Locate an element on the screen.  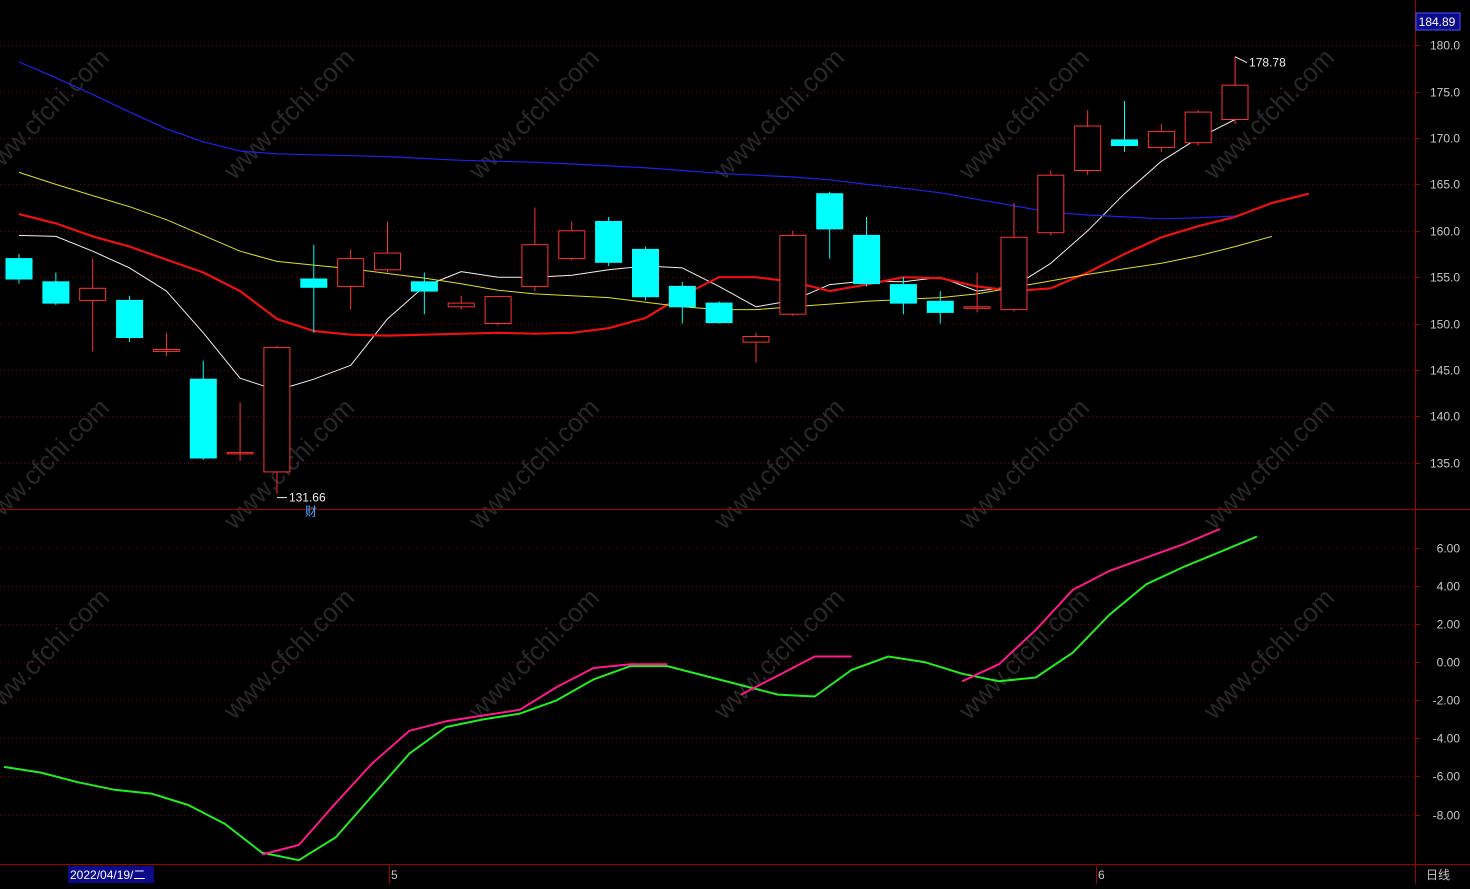
price-tick-label: 150.0 is located at coordinates (1445, 325).